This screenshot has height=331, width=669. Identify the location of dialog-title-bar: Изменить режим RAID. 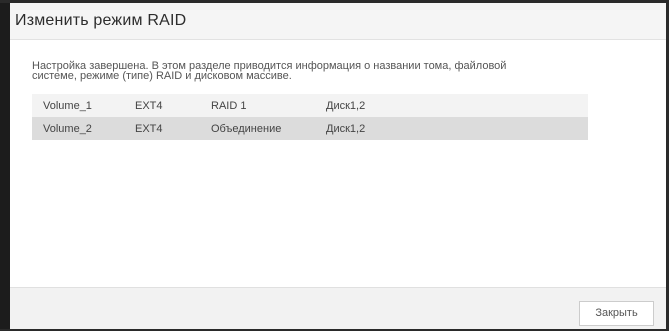
(338, 21).